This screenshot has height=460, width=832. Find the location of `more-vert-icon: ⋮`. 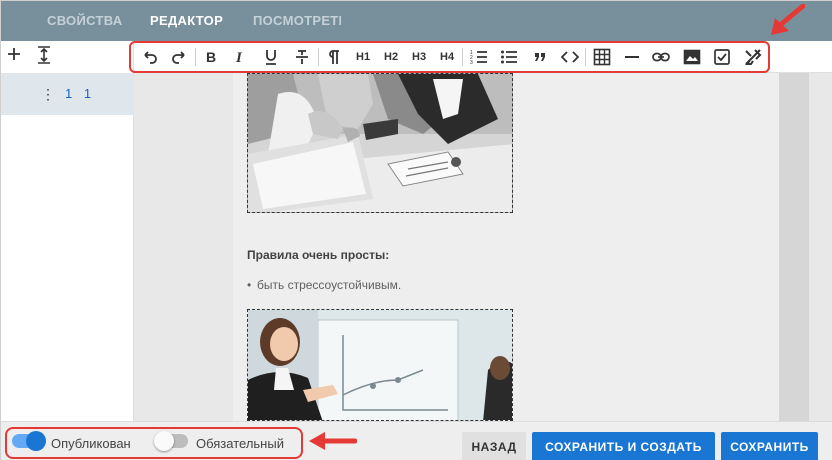

more-vert-icon: ⋮ is located at coordinates (48, 94).